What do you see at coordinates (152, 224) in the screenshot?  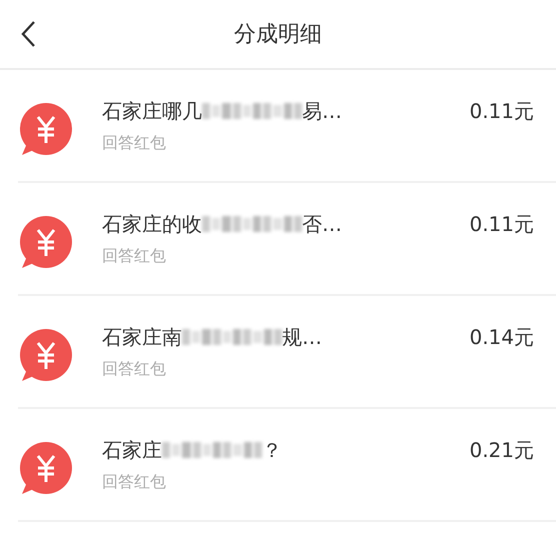 I see `item-title-start: 石家庄的收` at bounding box center [152, 224].